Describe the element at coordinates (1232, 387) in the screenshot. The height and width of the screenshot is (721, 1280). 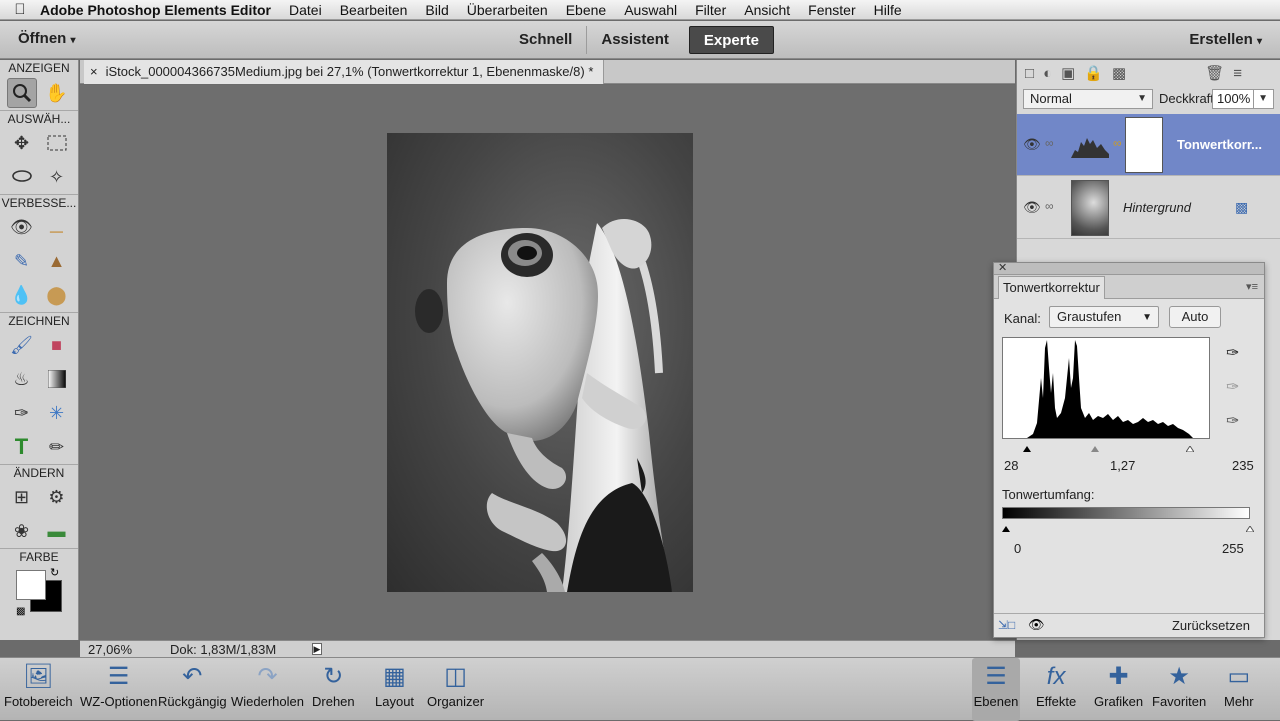
I see `gray-point-eyedropper-icon: ✑` at that location.